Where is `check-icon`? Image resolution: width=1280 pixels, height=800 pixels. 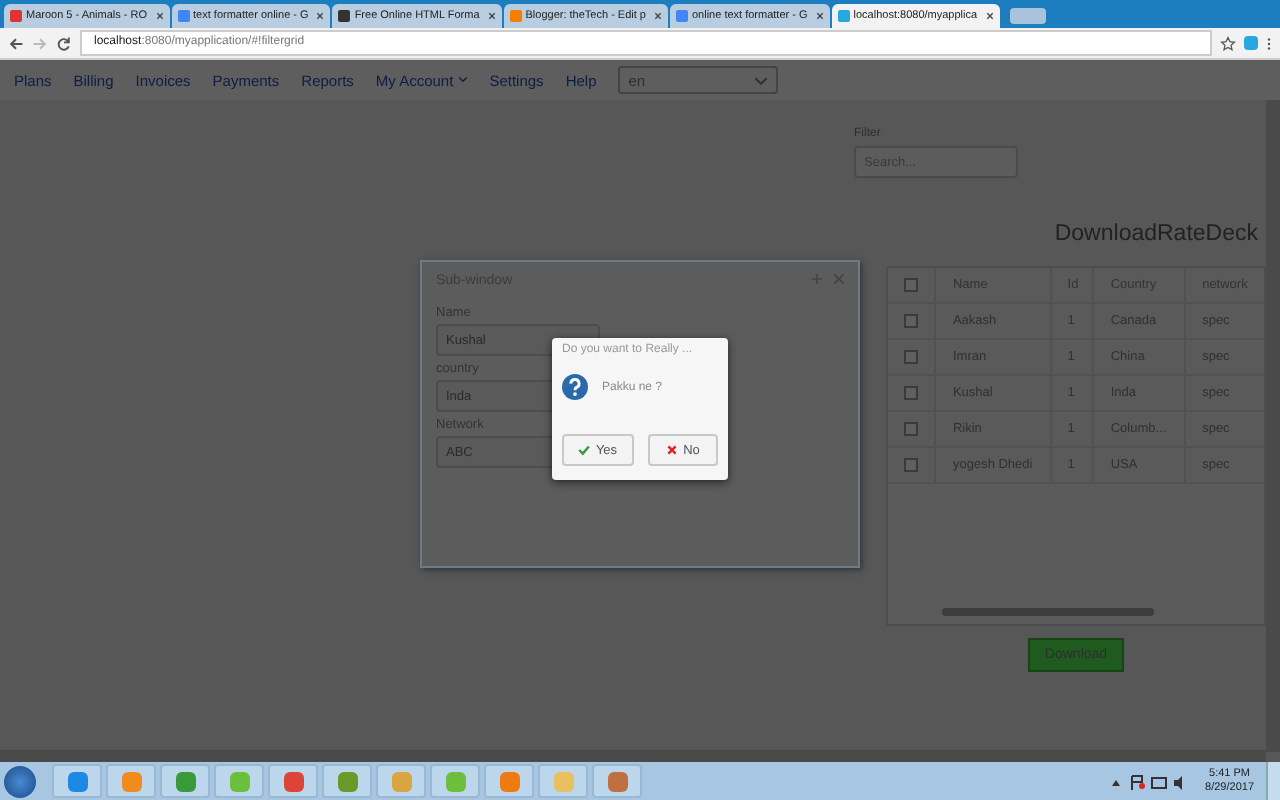
check-icon is located at coordinates (583, 450).